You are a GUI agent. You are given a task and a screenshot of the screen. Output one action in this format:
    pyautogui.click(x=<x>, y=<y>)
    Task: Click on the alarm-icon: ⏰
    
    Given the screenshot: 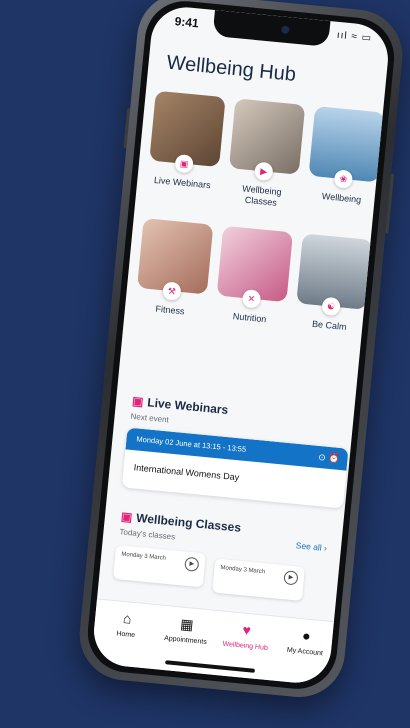 What is the action you would take?
    pyautogui.click(x=334, y=458)
    